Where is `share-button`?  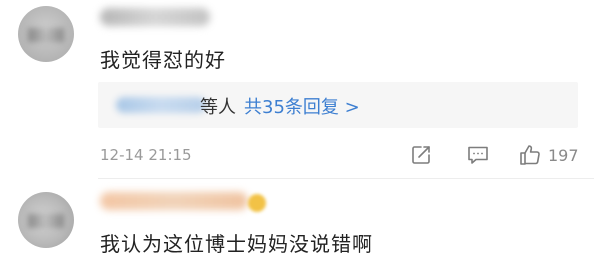 share-button is located at coordinates (421, 155).